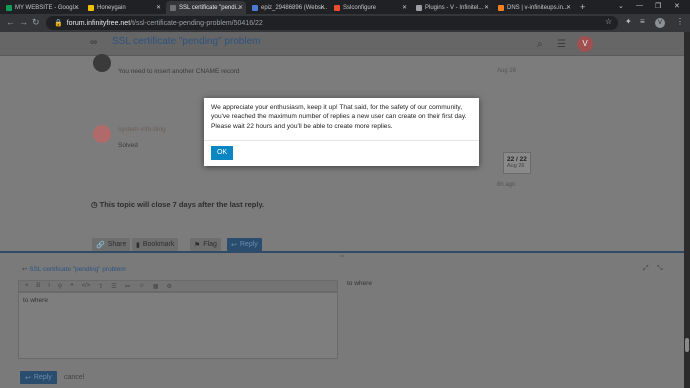  I want to click on site-logo: ∞, so click(97, 43).